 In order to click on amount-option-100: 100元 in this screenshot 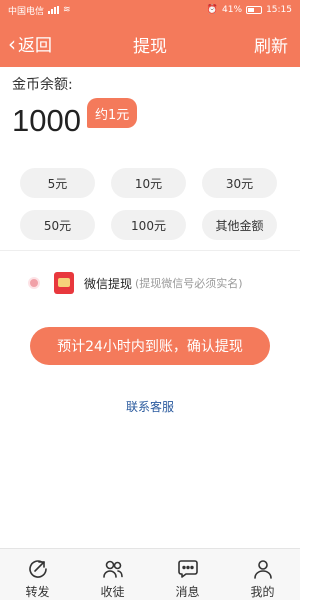, I will do `click(148, 225)`.